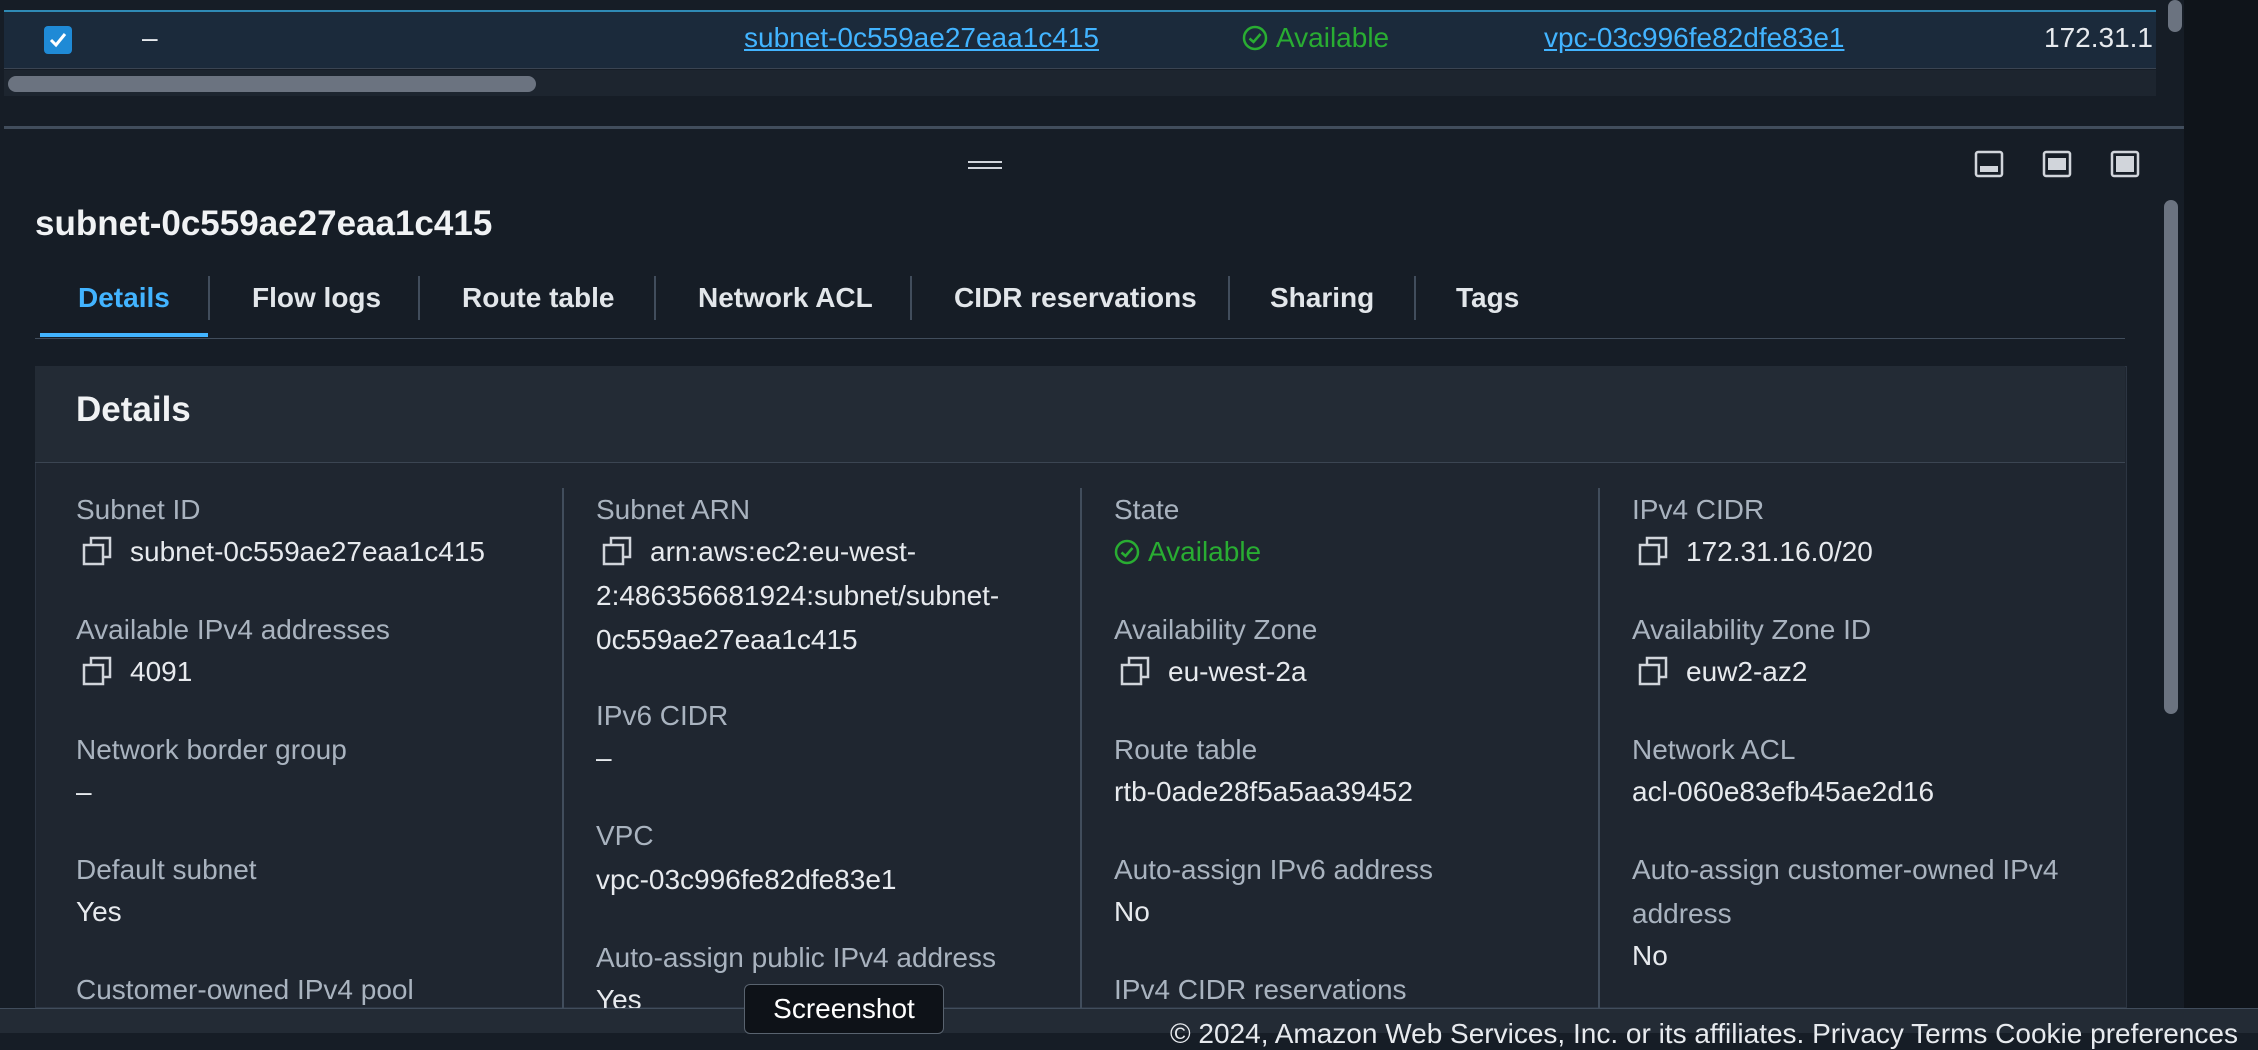  What do you see at coordinates (161, 671) in the screenshot?
I see `available-ipv4-text: 4091` at bounding box center [161, 671].